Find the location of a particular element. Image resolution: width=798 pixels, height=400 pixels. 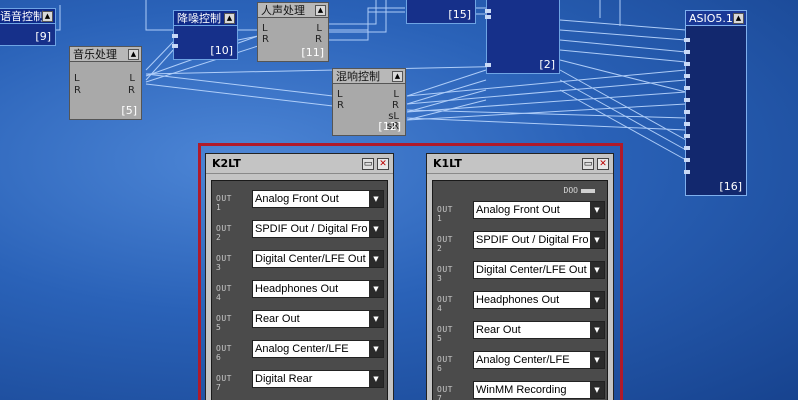

node-title: 音乐处理 ▲ is located at coordinates (105, 54).